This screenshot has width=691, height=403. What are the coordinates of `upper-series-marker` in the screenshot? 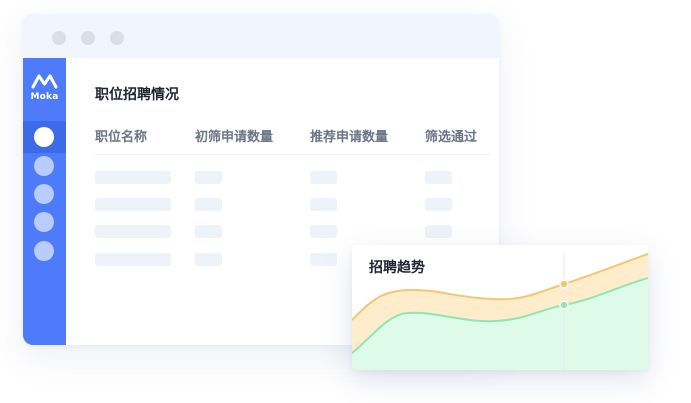 It's located at (564, 284).